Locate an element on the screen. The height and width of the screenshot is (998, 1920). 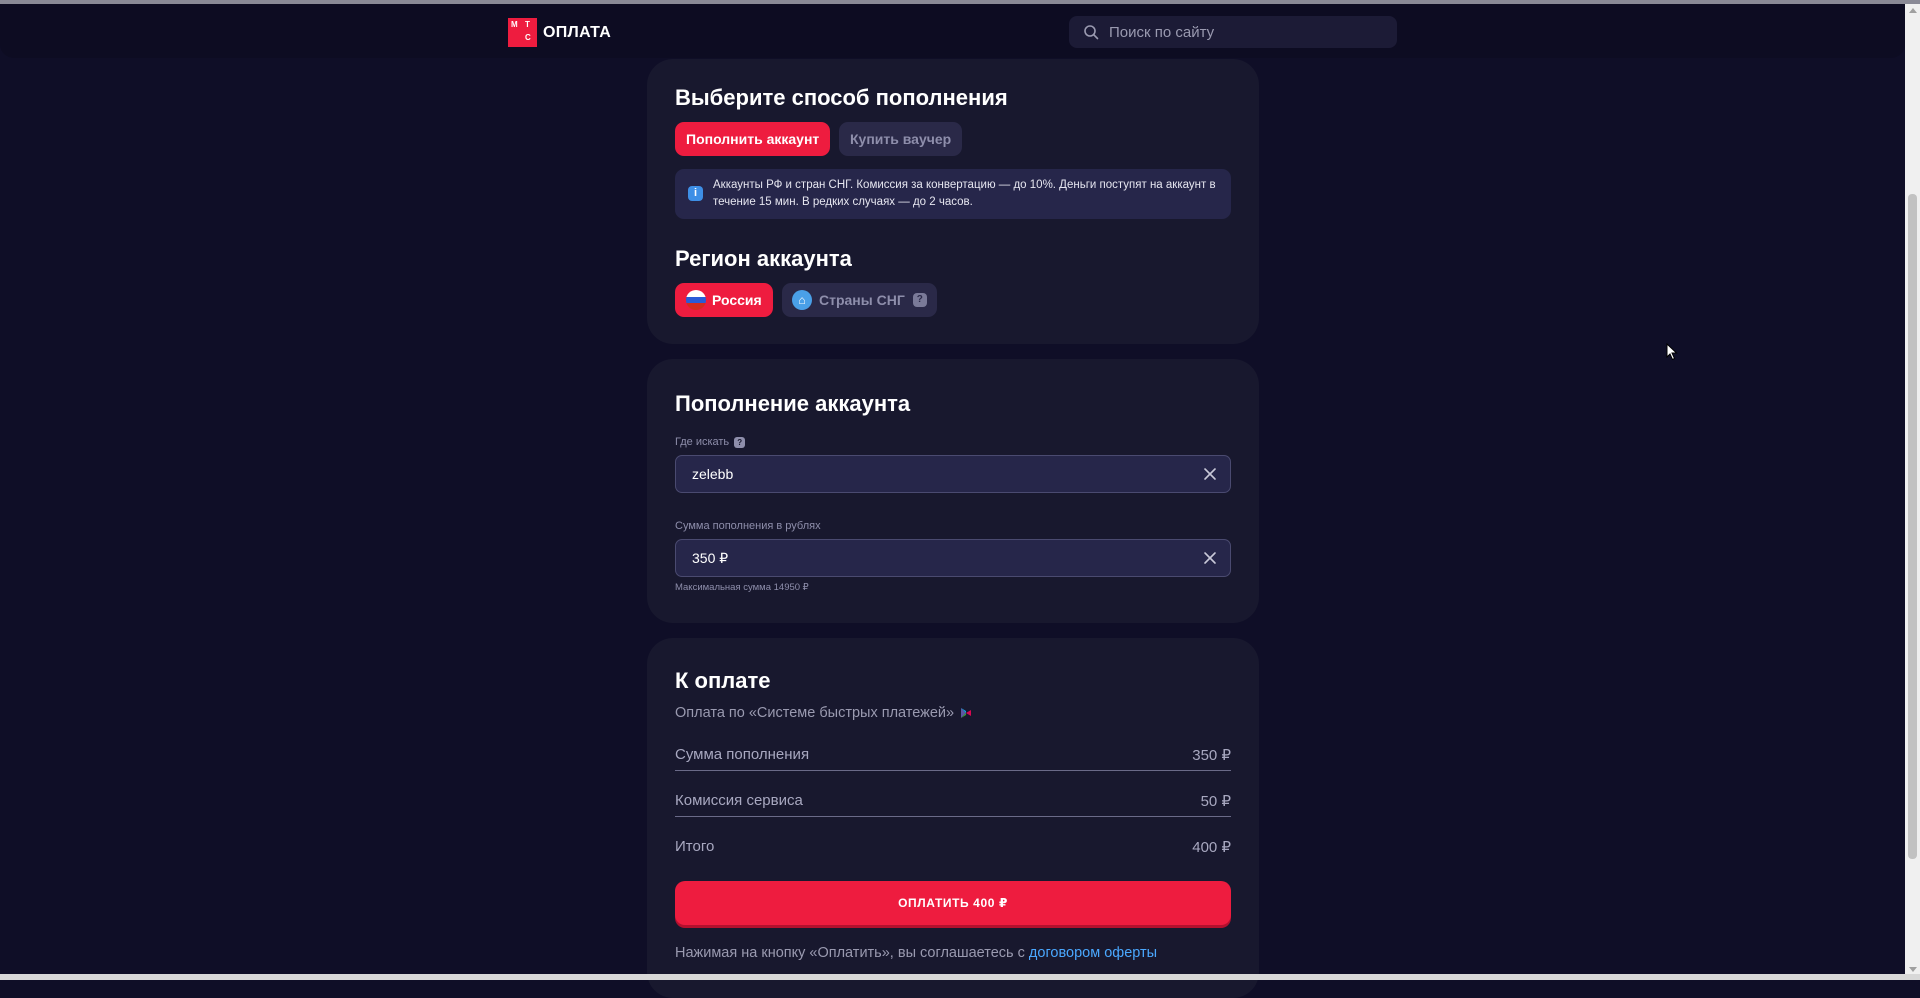
pay-button: ОПЛАТИТЬ 400 ₽ is located at coordinates (953, 903).